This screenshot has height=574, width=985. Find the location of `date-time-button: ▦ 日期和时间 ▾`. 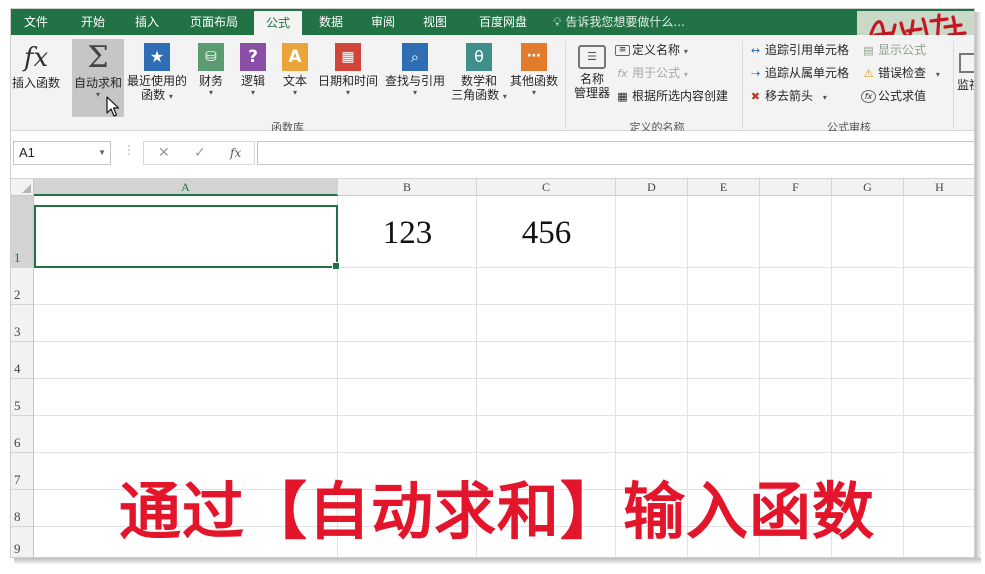

date-time-button: ▦ 日期和时间 ▾ is located at coordinates (348, 70).